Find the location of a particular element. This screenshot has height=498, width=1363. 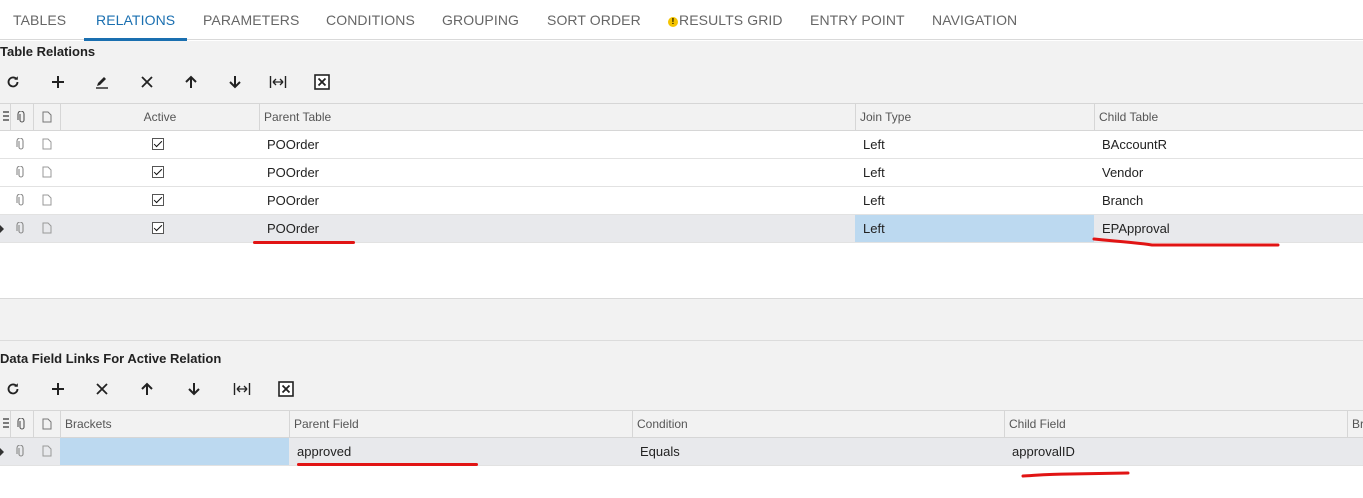

refresh-icon is located at coordinates (13, 82).